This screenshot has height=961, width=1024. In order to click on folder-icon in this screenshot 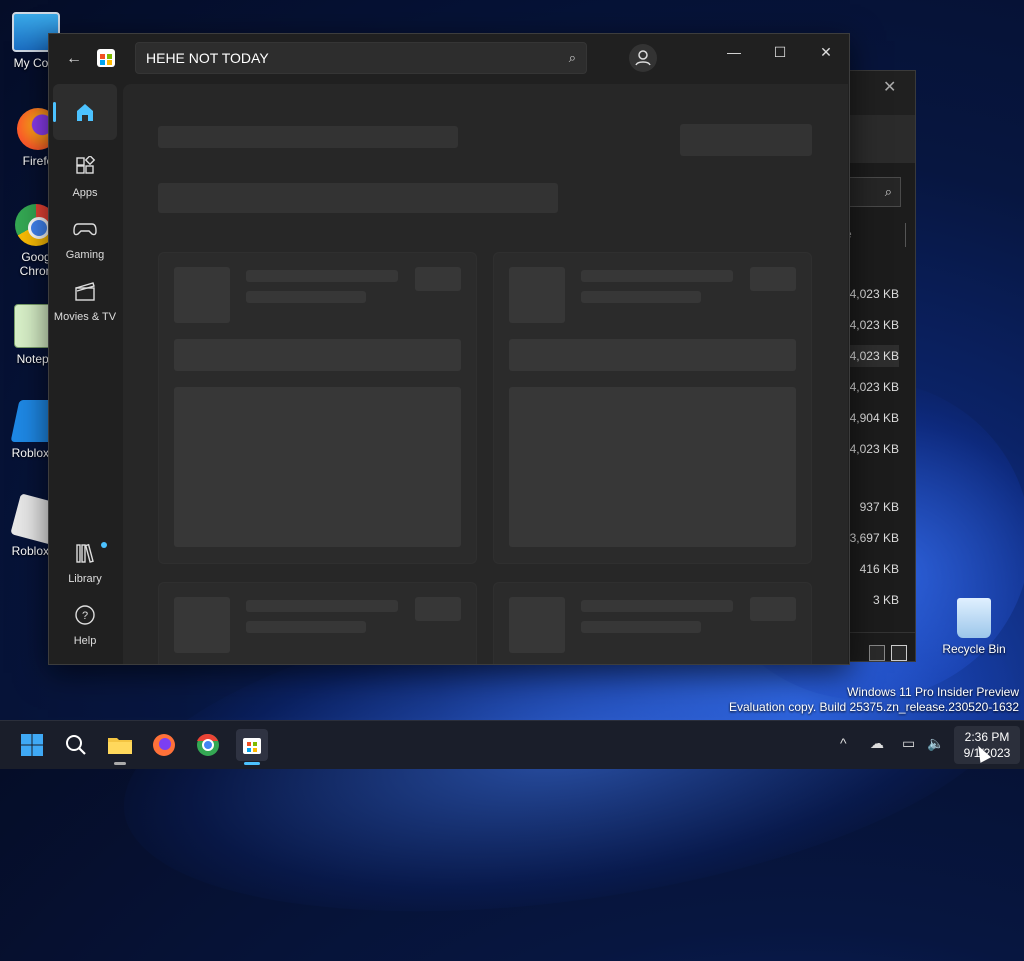, I will do `click(120, 746)`.